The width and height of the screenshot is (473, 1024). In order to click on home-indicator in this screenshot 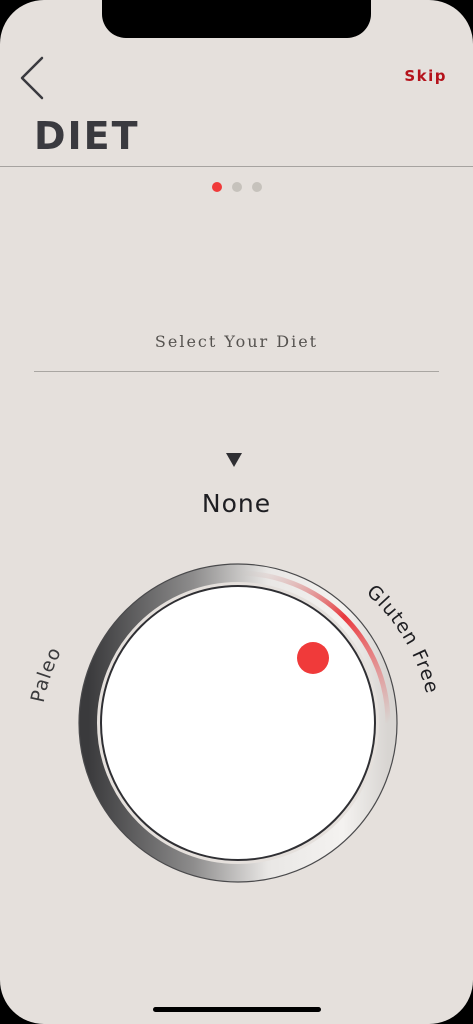, I will do `click(237, 1009)`.